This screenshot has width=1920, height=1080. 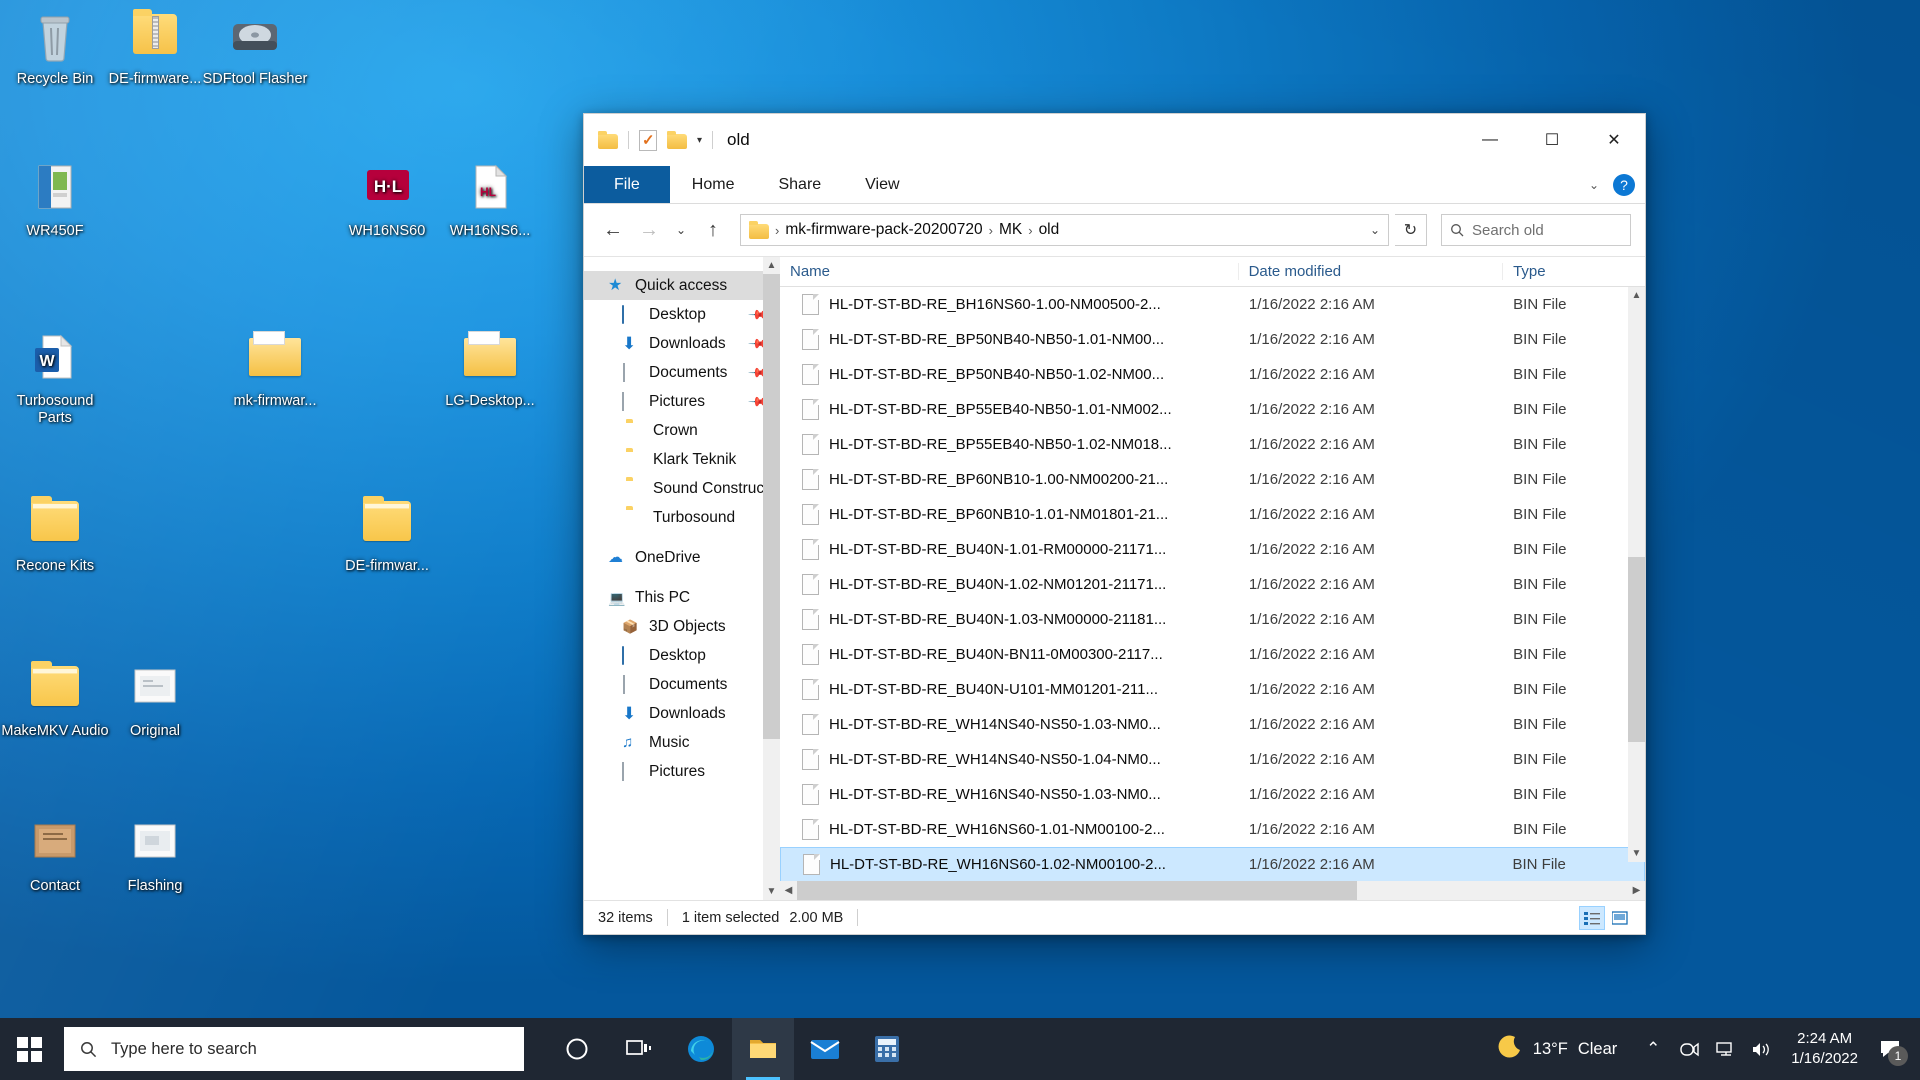 I want to click on navigation-scrollbar: ▲ ▼, so click(x=771, y=578).